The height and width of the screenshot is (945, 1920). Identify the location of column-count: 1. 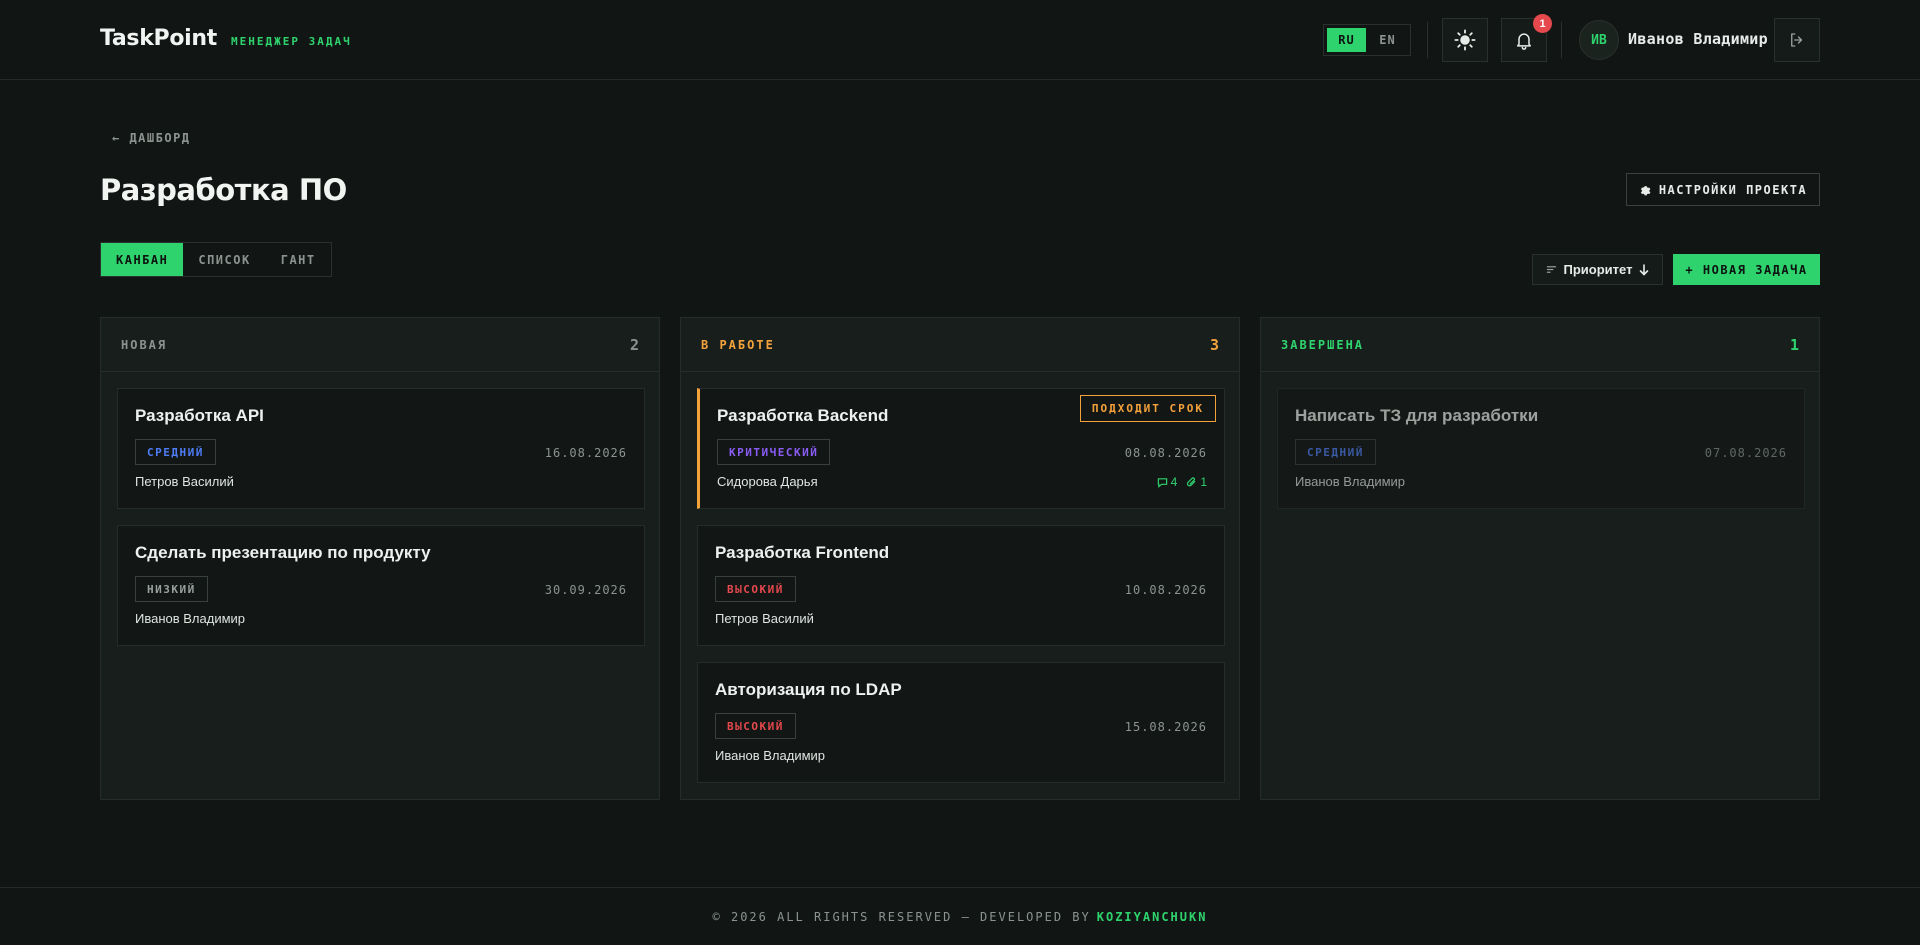
(1794, 344).